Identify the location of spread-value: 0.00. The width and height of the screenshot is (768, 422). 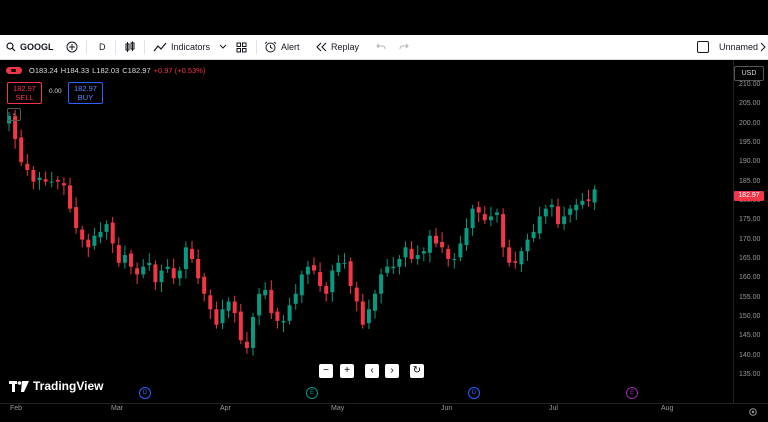
(55, 91).